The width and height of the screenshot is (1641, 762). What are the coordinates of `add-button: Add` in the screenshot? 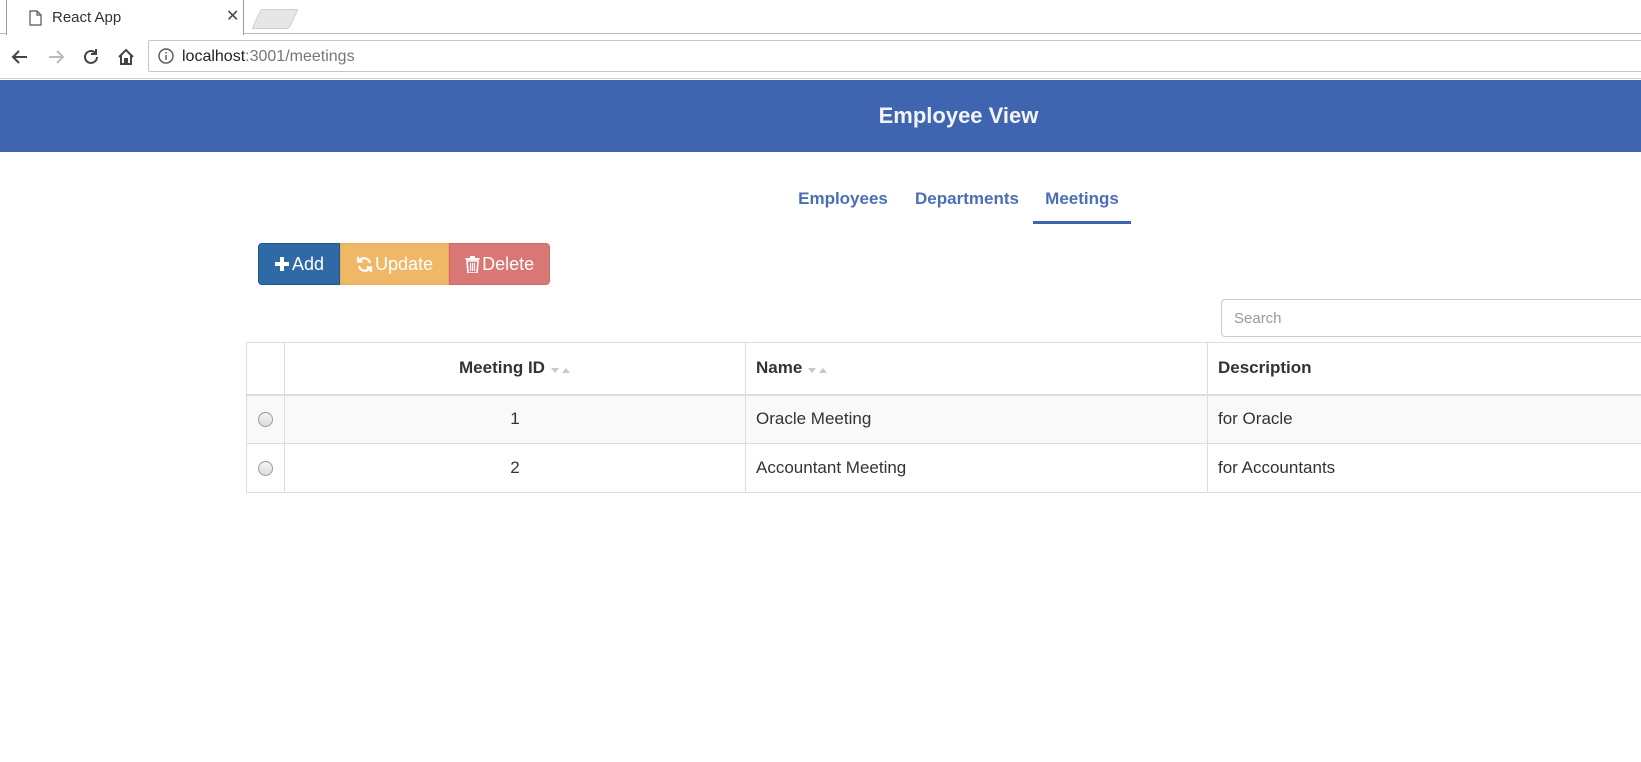 It's located at (299, 264).